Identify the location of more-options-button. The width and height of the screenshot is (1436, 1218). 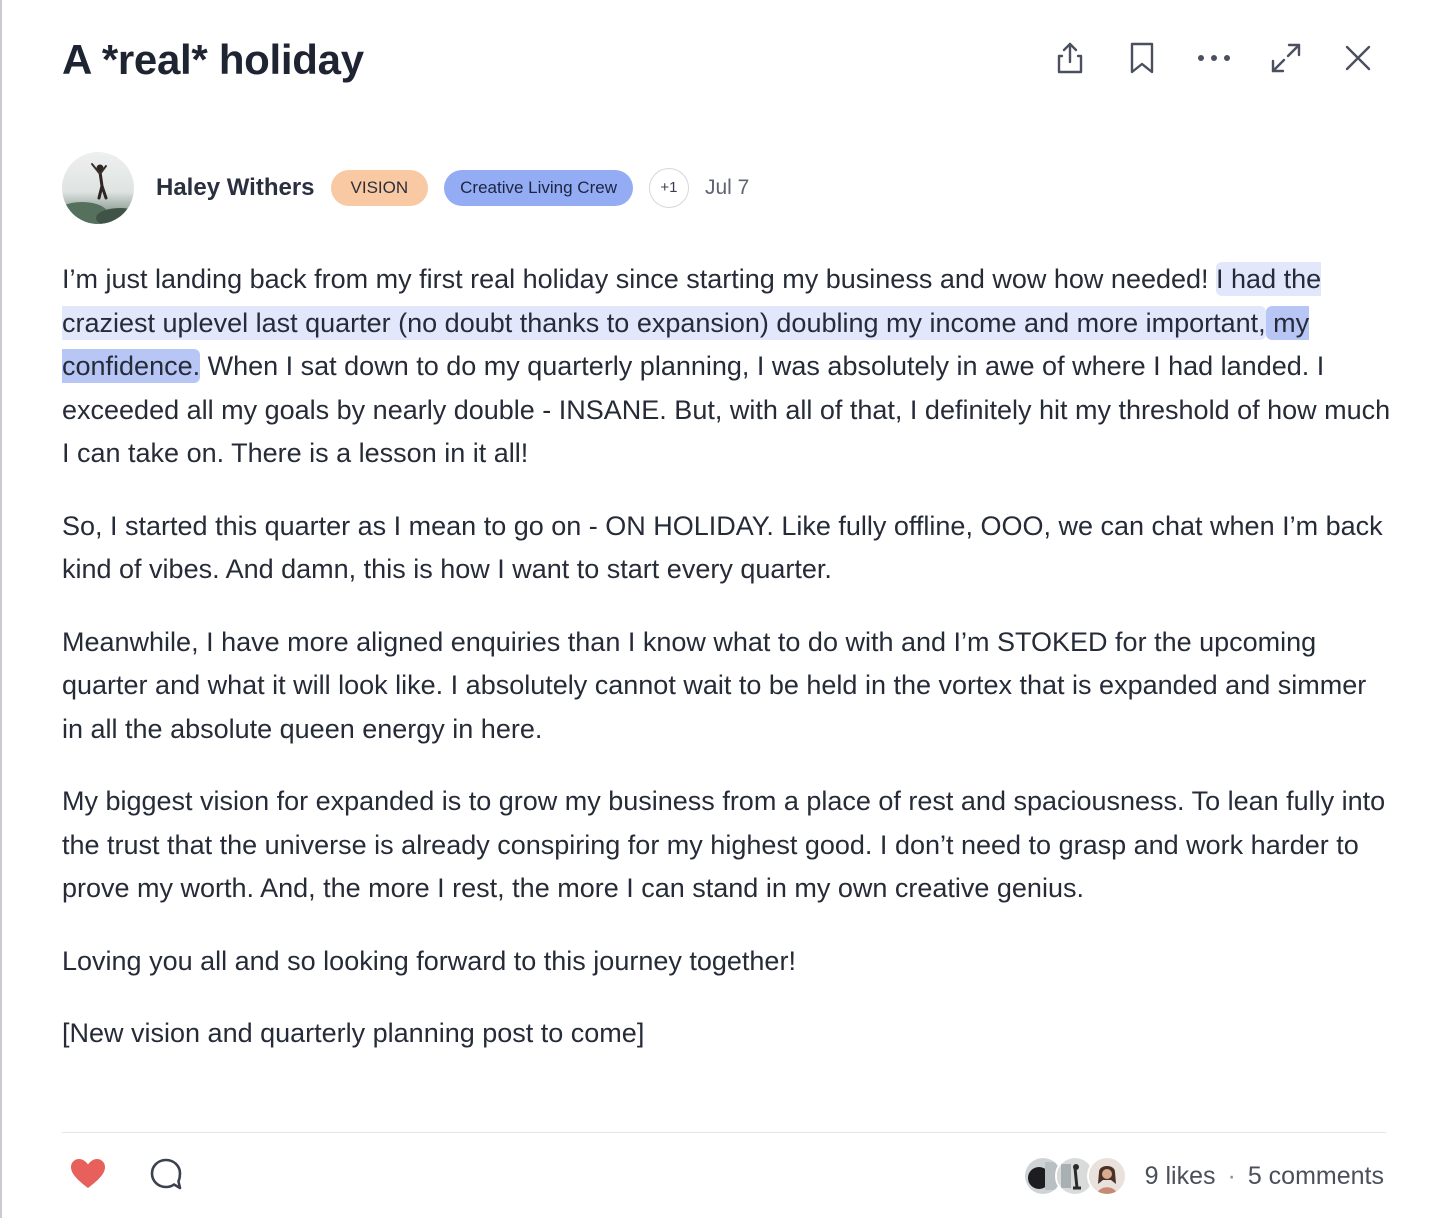
(1214, 58).